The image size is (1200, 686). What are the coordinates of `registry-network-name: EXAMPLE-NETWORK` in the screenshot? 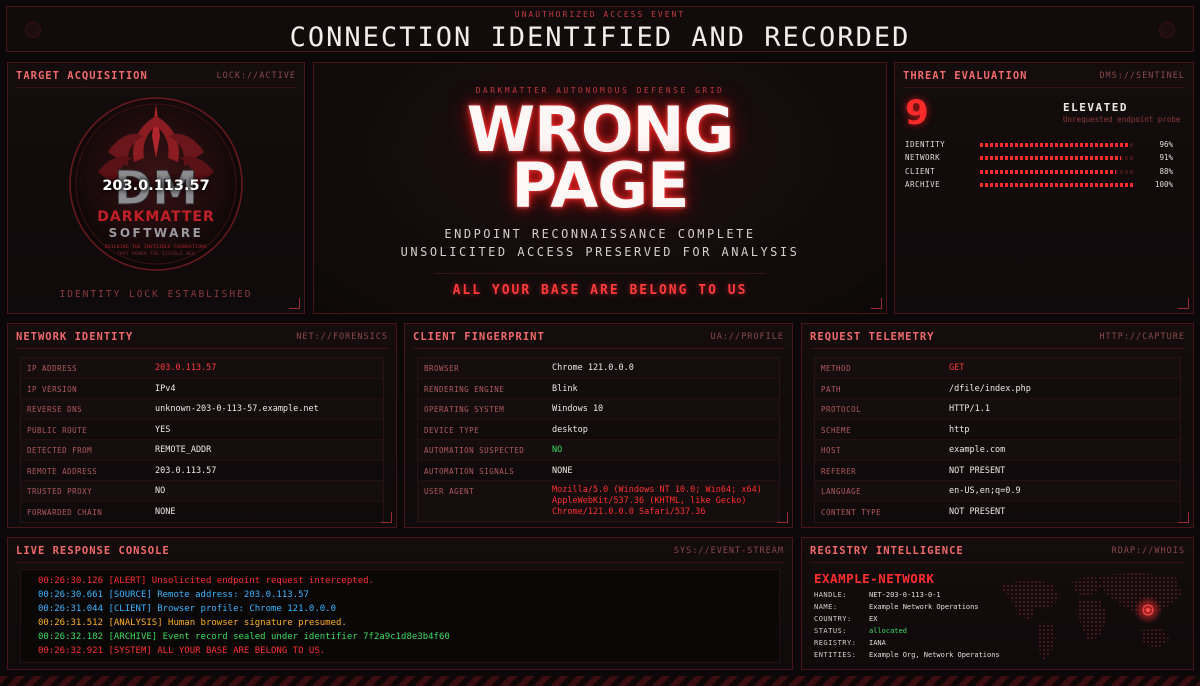 It's located at (874, 578).